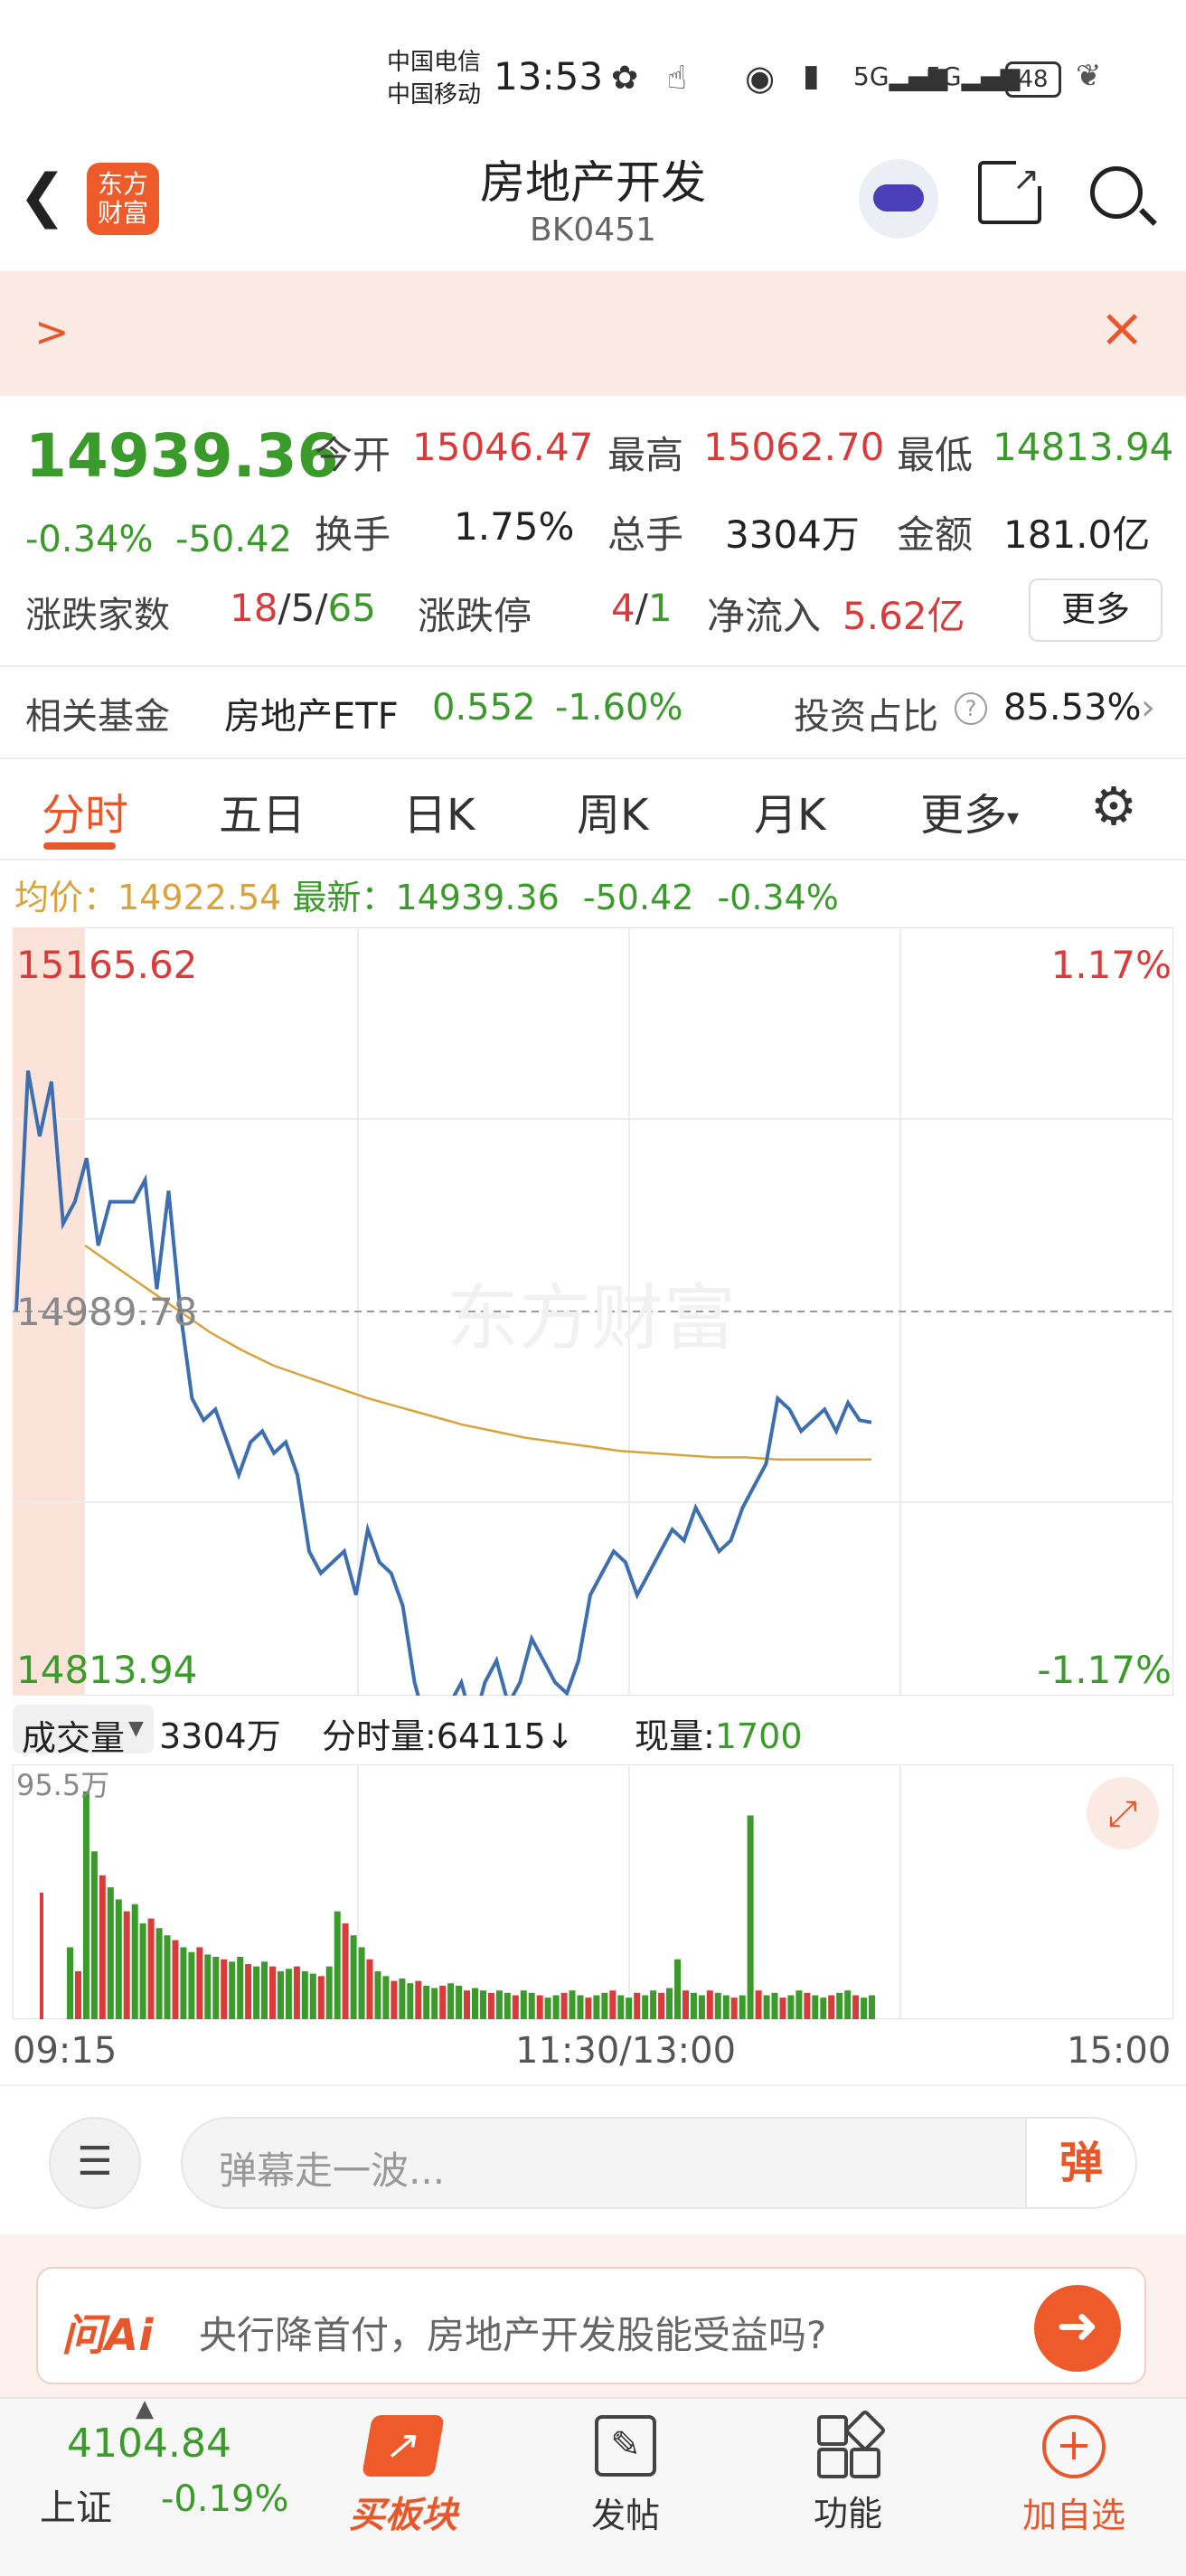 This screenshot has height=2576, width=1186. I want to click on ai-question-card: 问Ai 央行降首付，房地产开发股能受益吗? ➜, so click(591, 2325).